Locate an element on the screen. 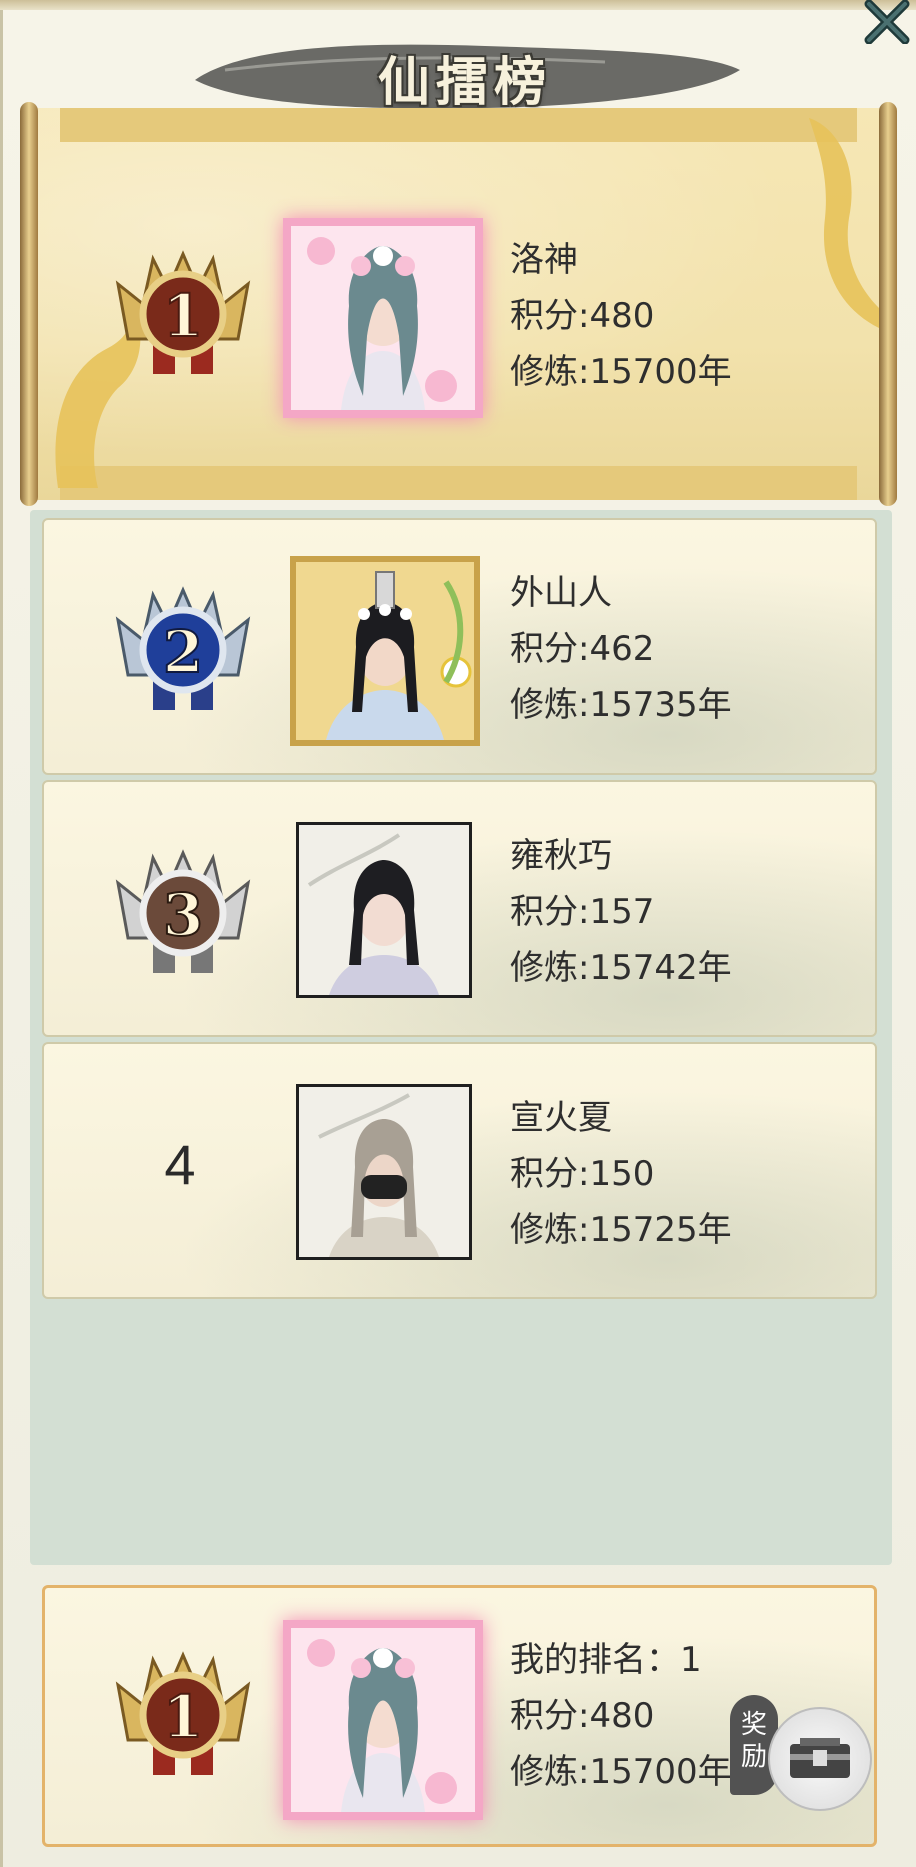  player-name: 雍秋巧 is located at coordinates (561, 856).